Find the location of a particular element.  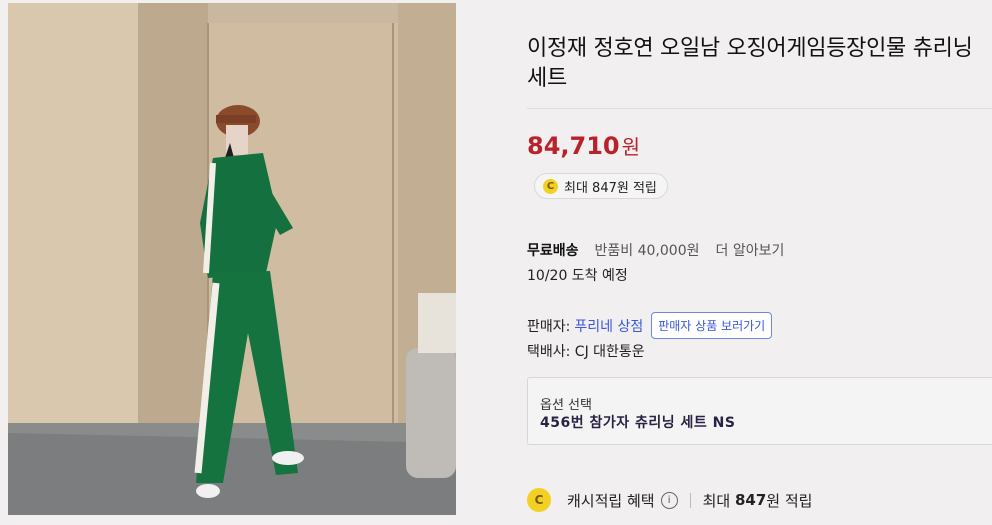

cash-benefit-row: C 캐시적립 혜택 i 최대 847 원 적립 is located at coordinates (669, 500).